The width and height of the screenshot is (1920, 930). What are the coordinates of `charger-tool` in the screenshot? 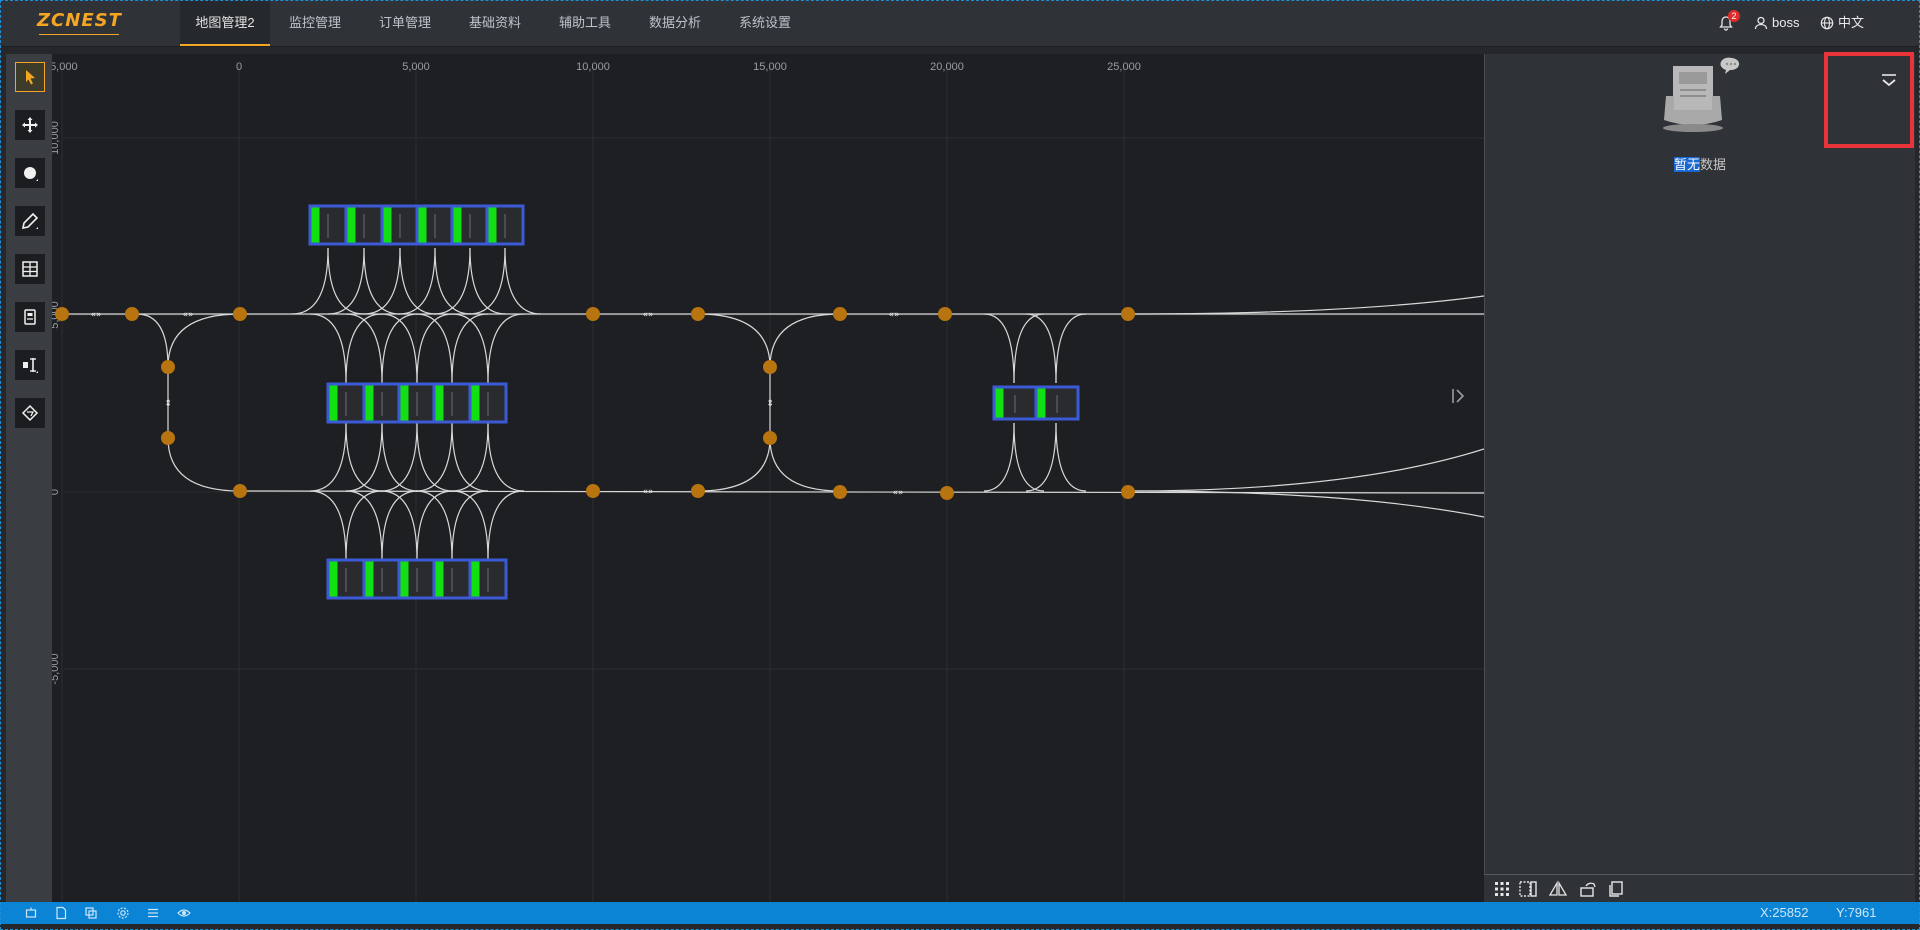 It's located at (30, 365).